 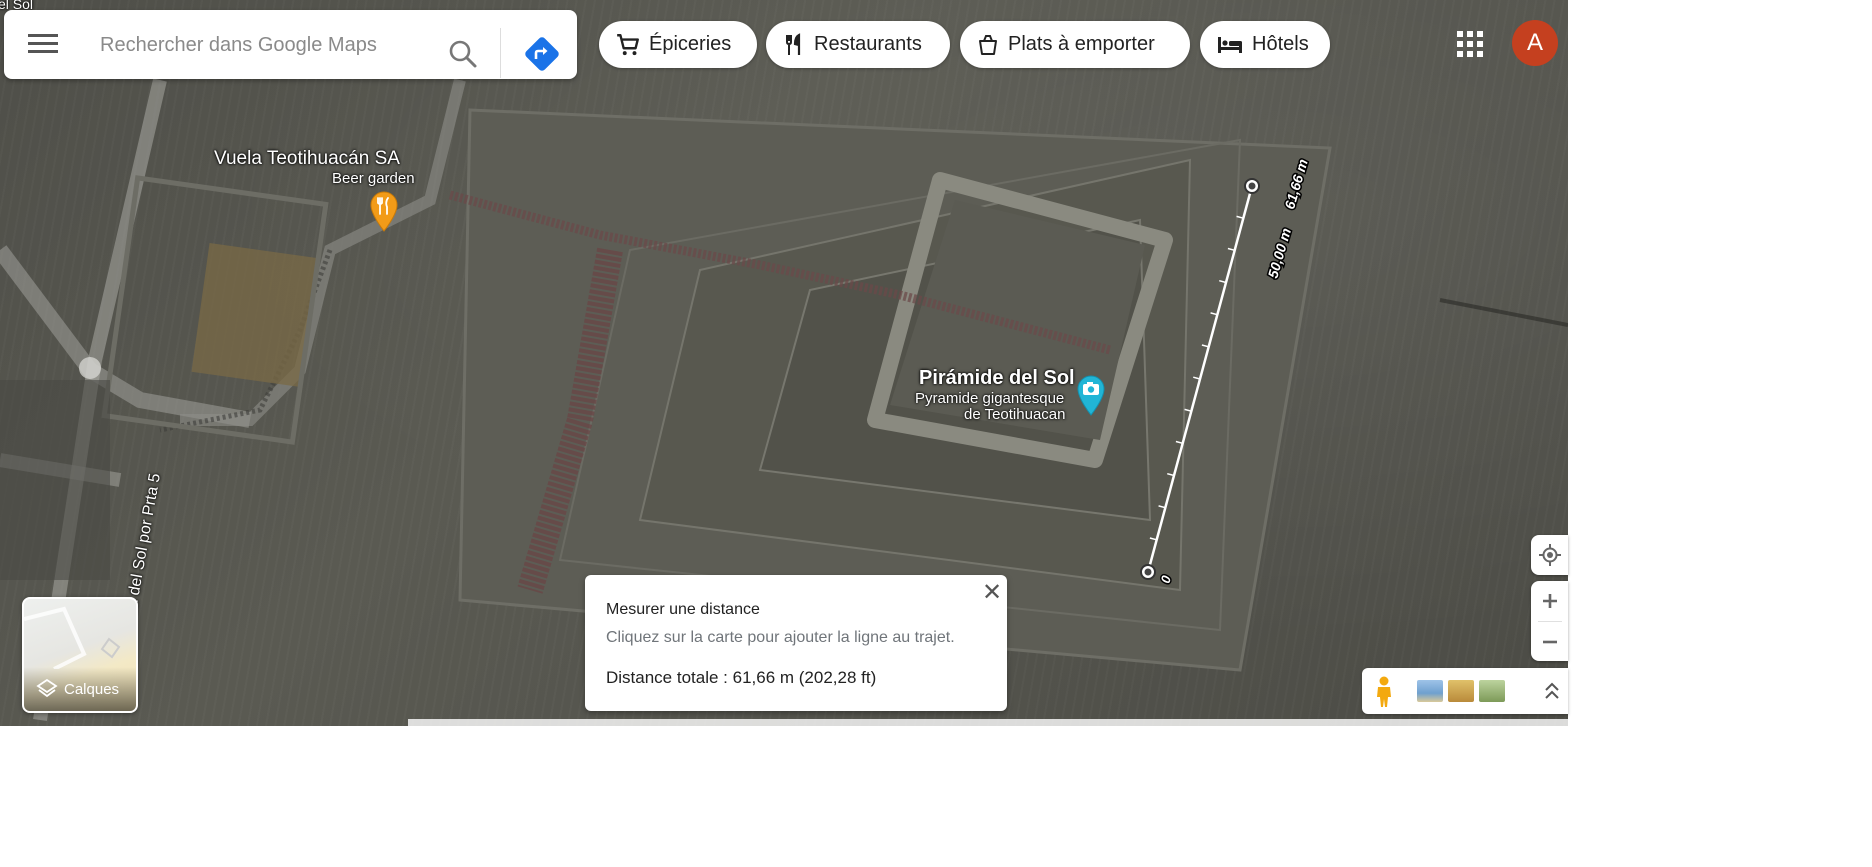 What do you see at coordinates (384, 211) in the screenshot?
I see `restaurant-pin-icon` at bounding box center [384, 211].